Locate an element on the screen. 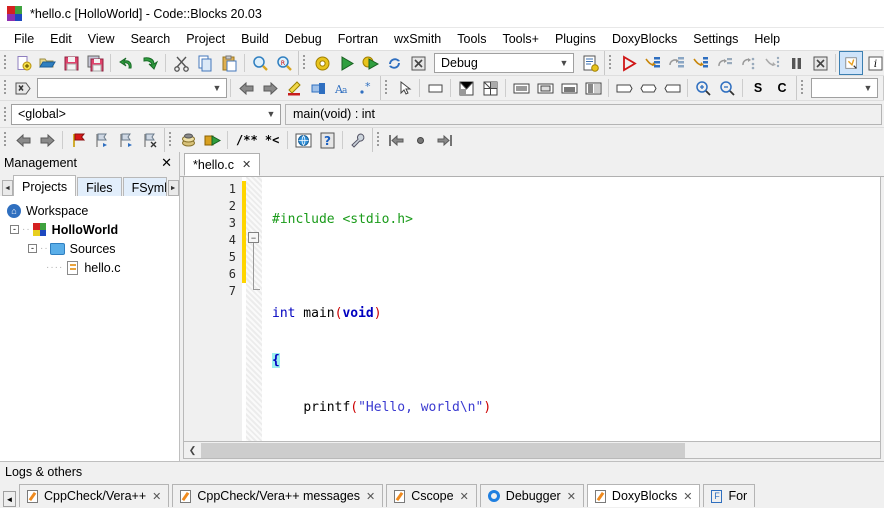 The width and height of the screenshot is (884, 508). menu-plugins: Plugins is located at coordinates (575, 39).